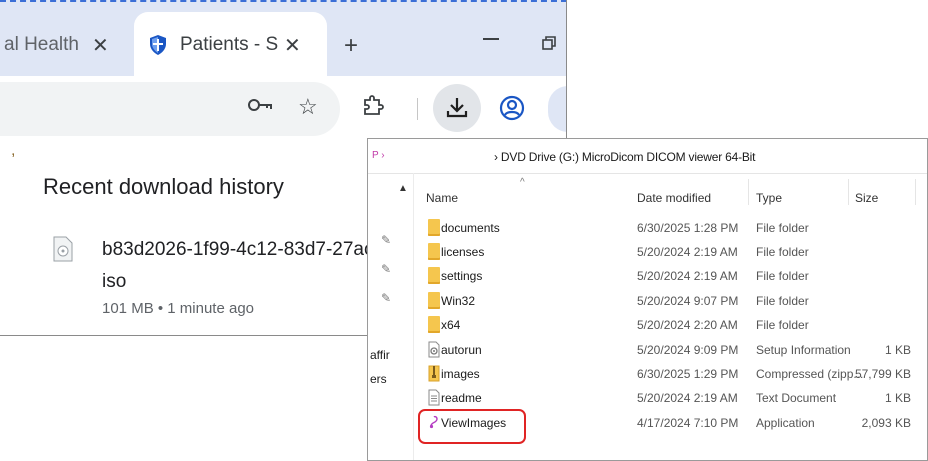 This screenshot has height=461, width=928. What do you see at coordinates (688, 374) in the screenshot?
I see `file-date: 6/30/2025 1:29 PM` at bounding box center [688, 374].